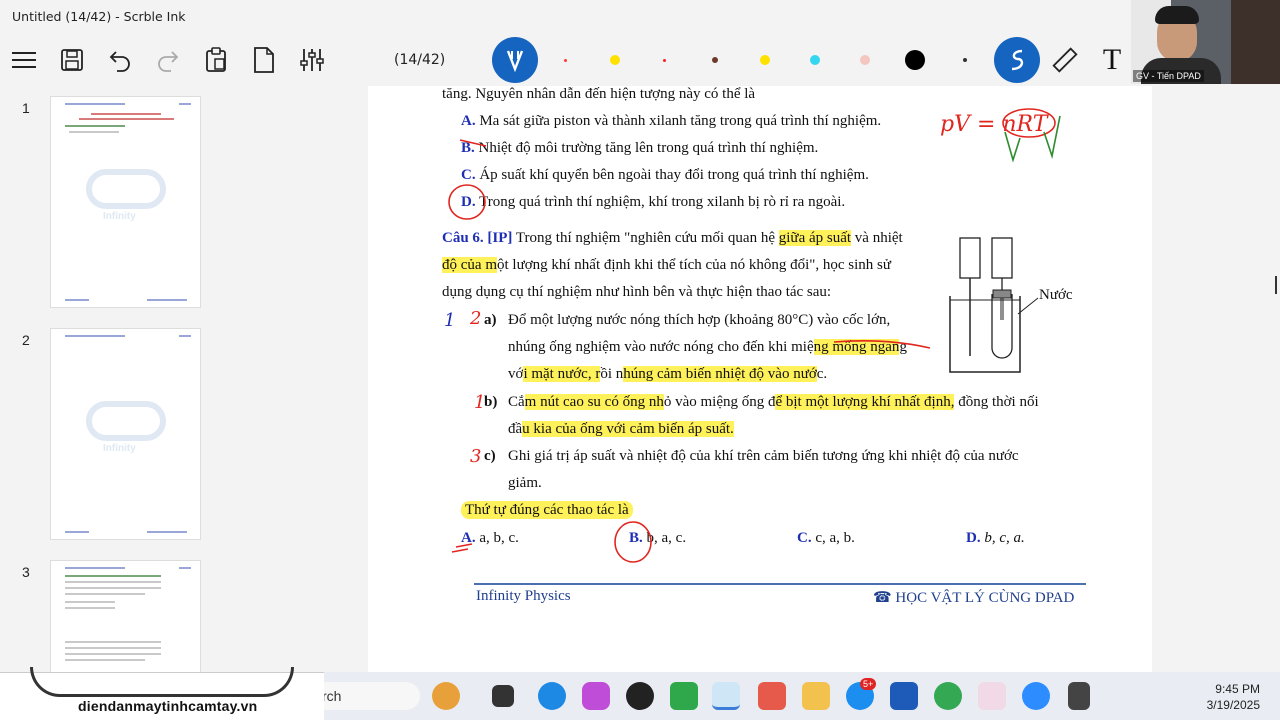 This screenshot has height=720, width=1280. What do you see at coordinates (772, 696) in the screenshot?
I see `app-red-icon` at bounding box center [772, 696].